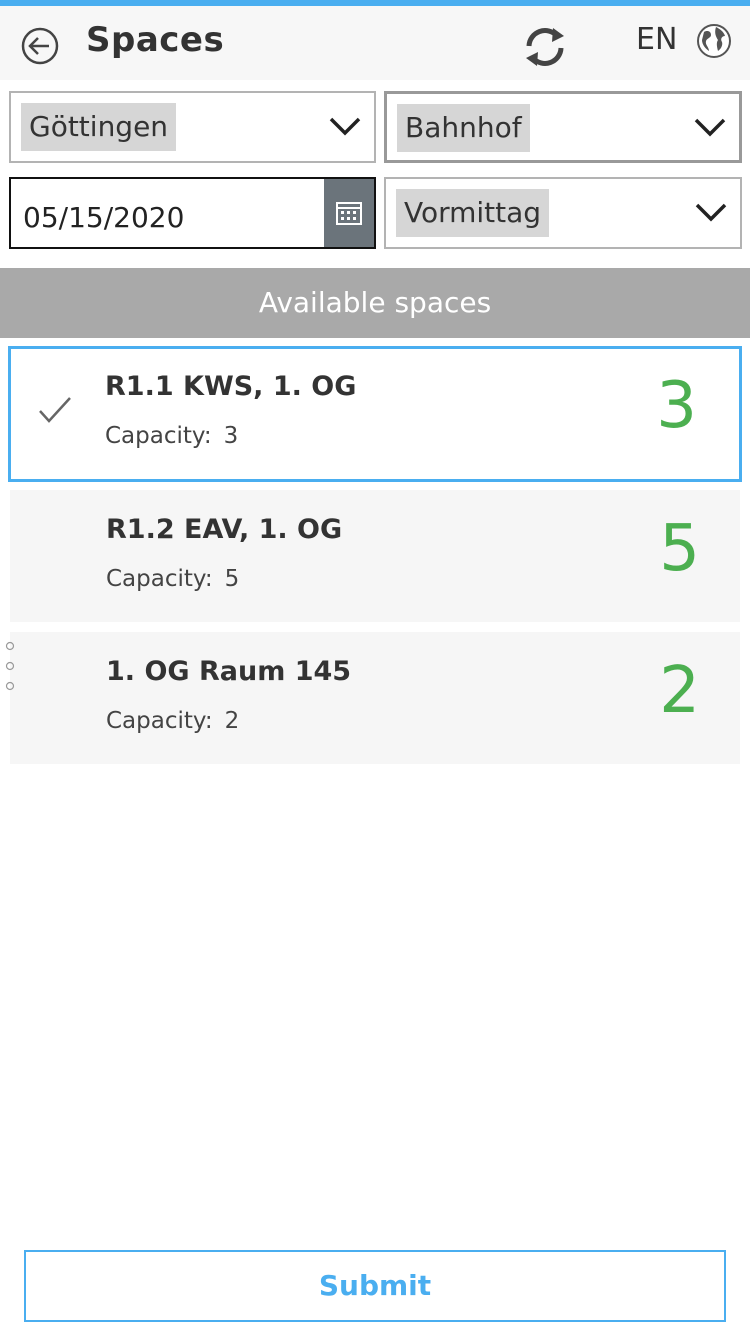 The width and height of the screenshot is (750, 1334). What do you see at coordinates (375, 556) in the screenshot?
I see `space-item: R1.2 EAV, 1. OG Capacity: 5 5` at bounding box center [375, 556].